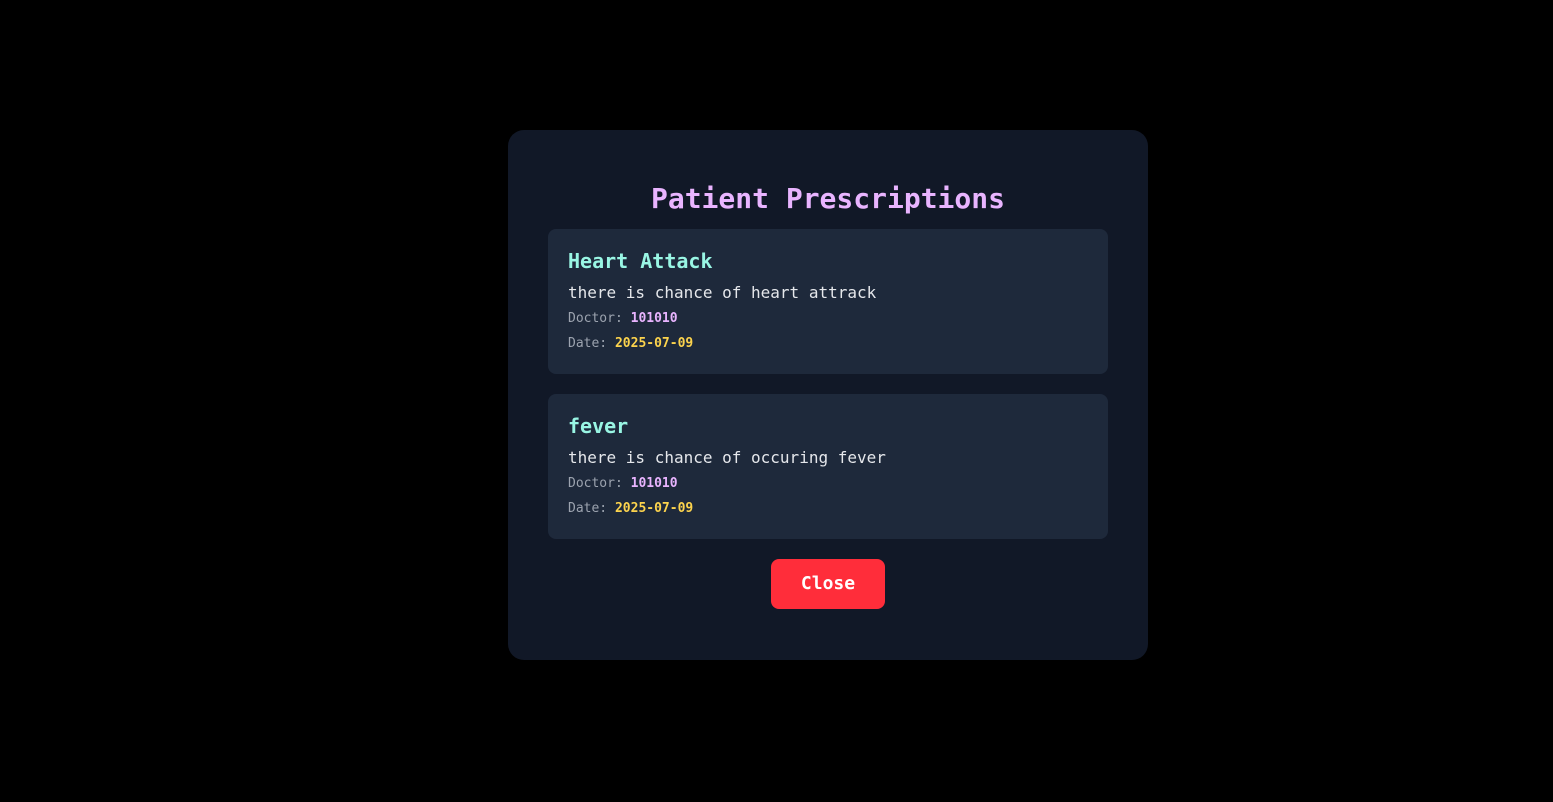 This screenshot has height=802, width=1553. Describe the element at coordinates (827, 198) in the screenshot. I see `modal-title: Patient Prescriptions` at that location.